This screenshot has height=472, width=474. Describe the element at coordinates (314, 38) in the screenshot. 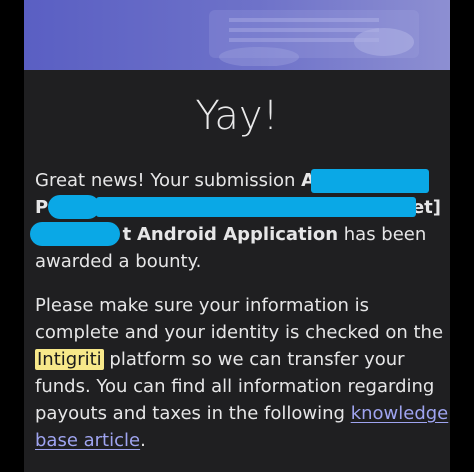

I see `laptop-hands-illustration` at that location.